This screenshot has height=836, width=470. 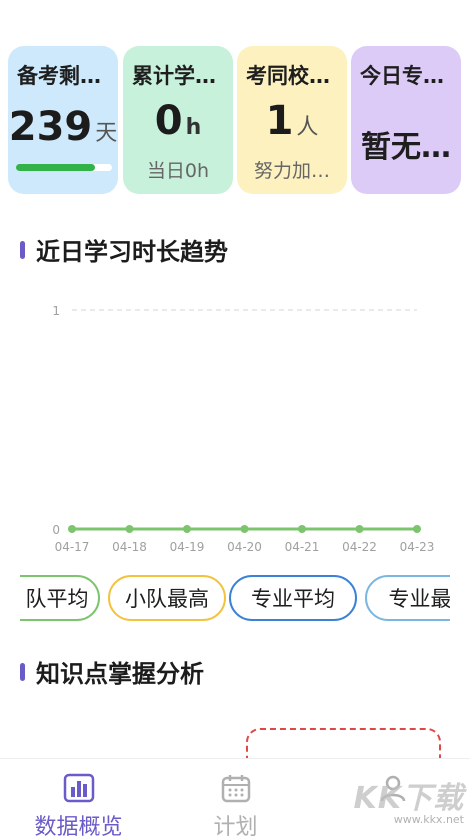 What do you see at coordinates (293, 598) in the screenshot?
I see `pill-2: 专业平均` at bounding box center [293, 598].